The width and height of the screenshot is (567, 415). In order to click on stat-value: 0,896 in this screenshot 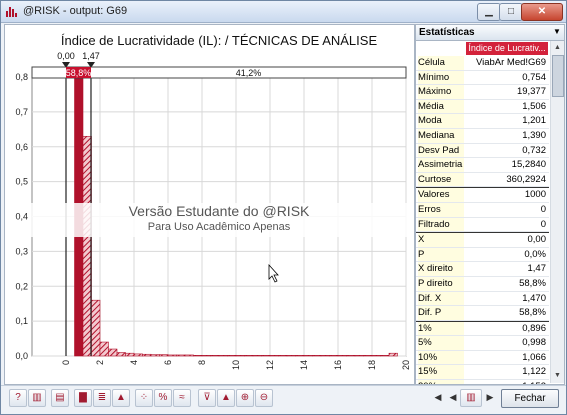, I will do `click(534, 328)`.